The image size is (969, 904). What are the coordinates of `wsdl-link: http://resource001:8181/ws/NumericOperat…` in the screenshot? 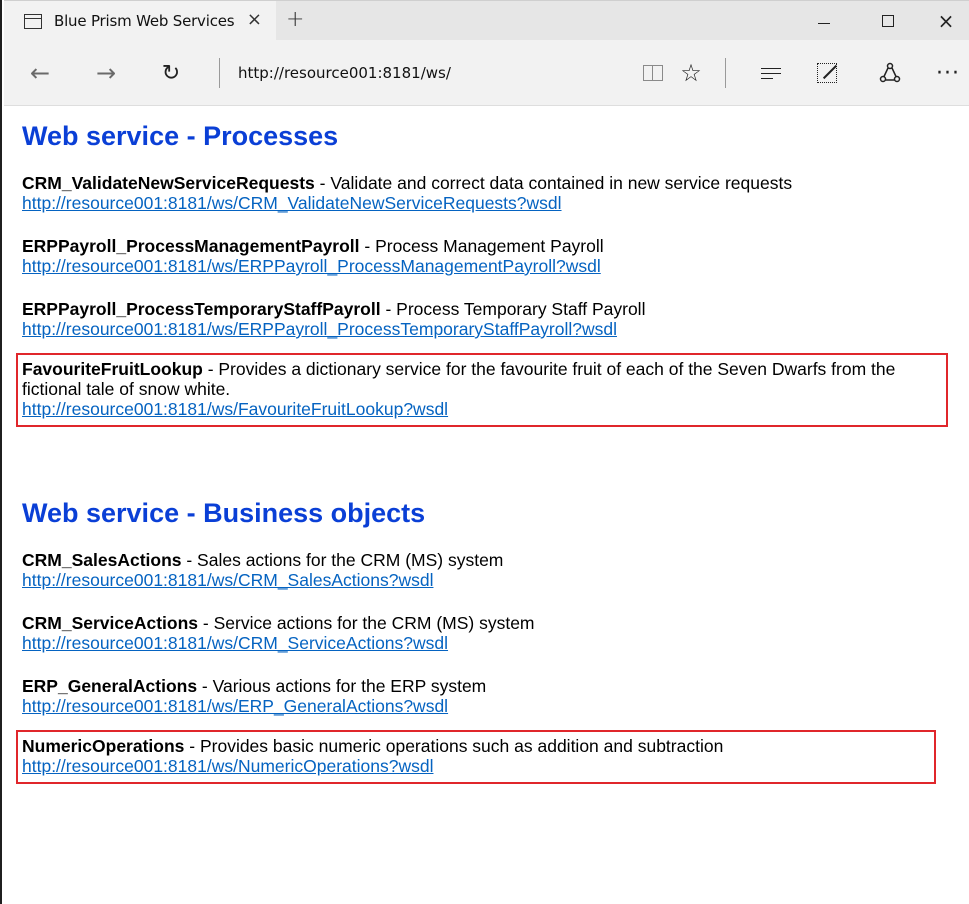 It's located at (227, 766).